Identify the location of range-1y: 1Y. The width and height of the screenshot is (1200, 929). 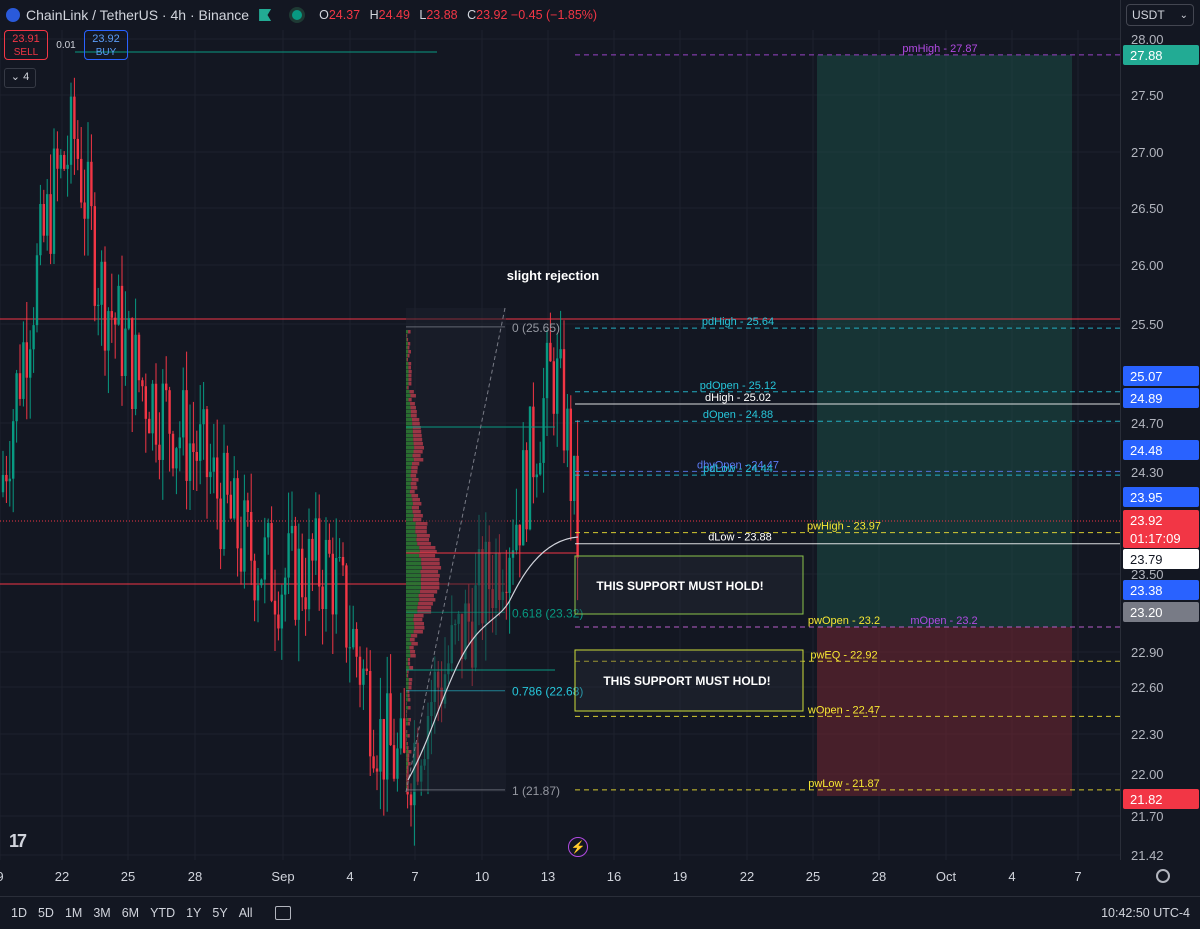
(193, 913).